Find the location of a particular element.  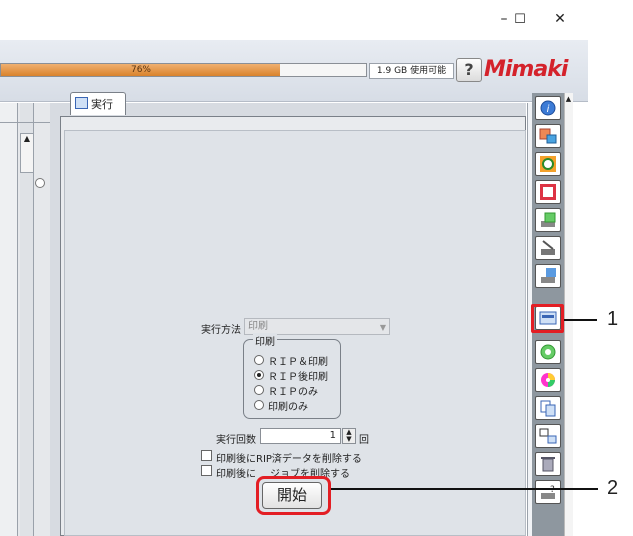

maximize-button: ☐ is located at coordinates (520, 19).